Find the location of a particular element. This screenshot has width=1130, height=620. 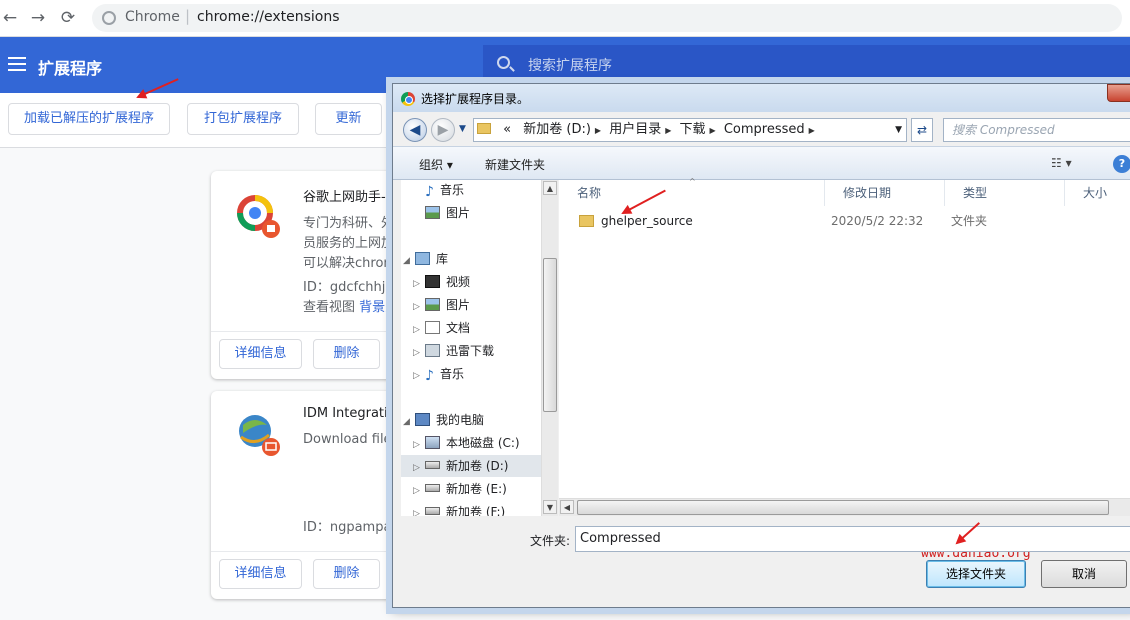

scroll-left-icon: ◀ is located at coordinates (567, 507).